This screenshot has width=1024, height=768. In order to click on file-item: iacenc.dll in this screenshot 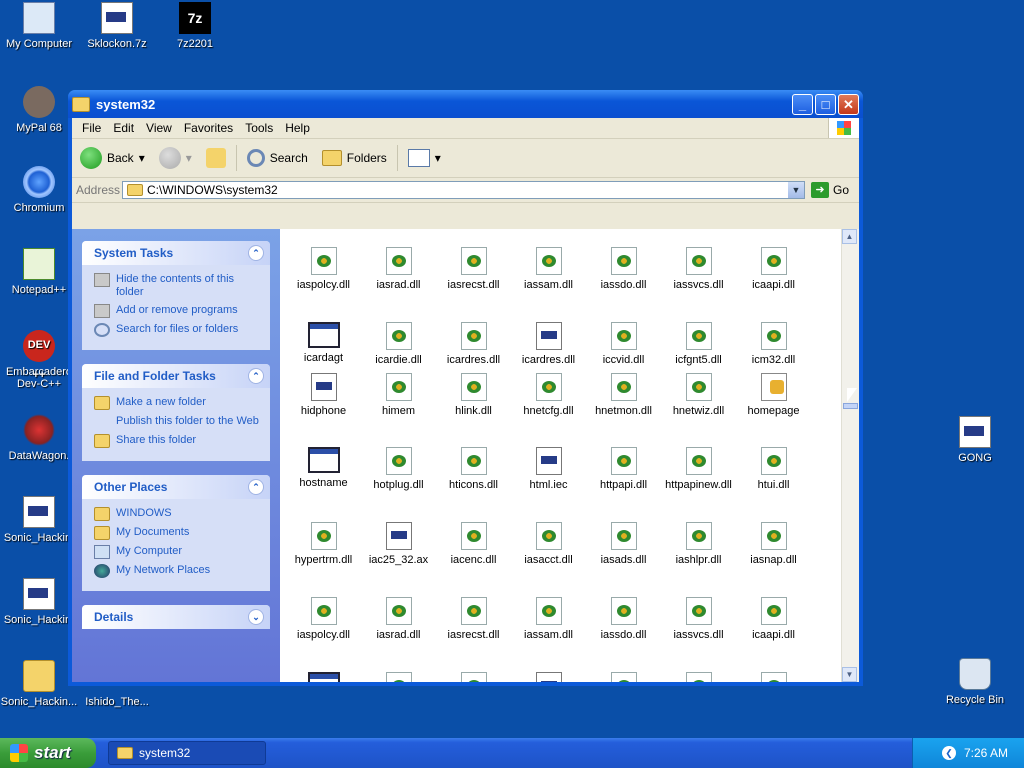, I will do `click(473, 541)`.